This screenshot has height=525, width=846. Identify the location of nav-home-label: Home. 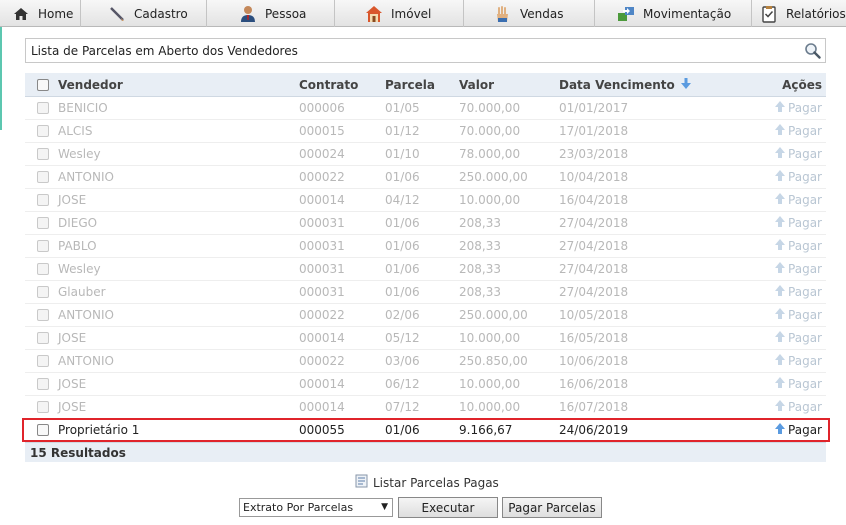
(56, 13).